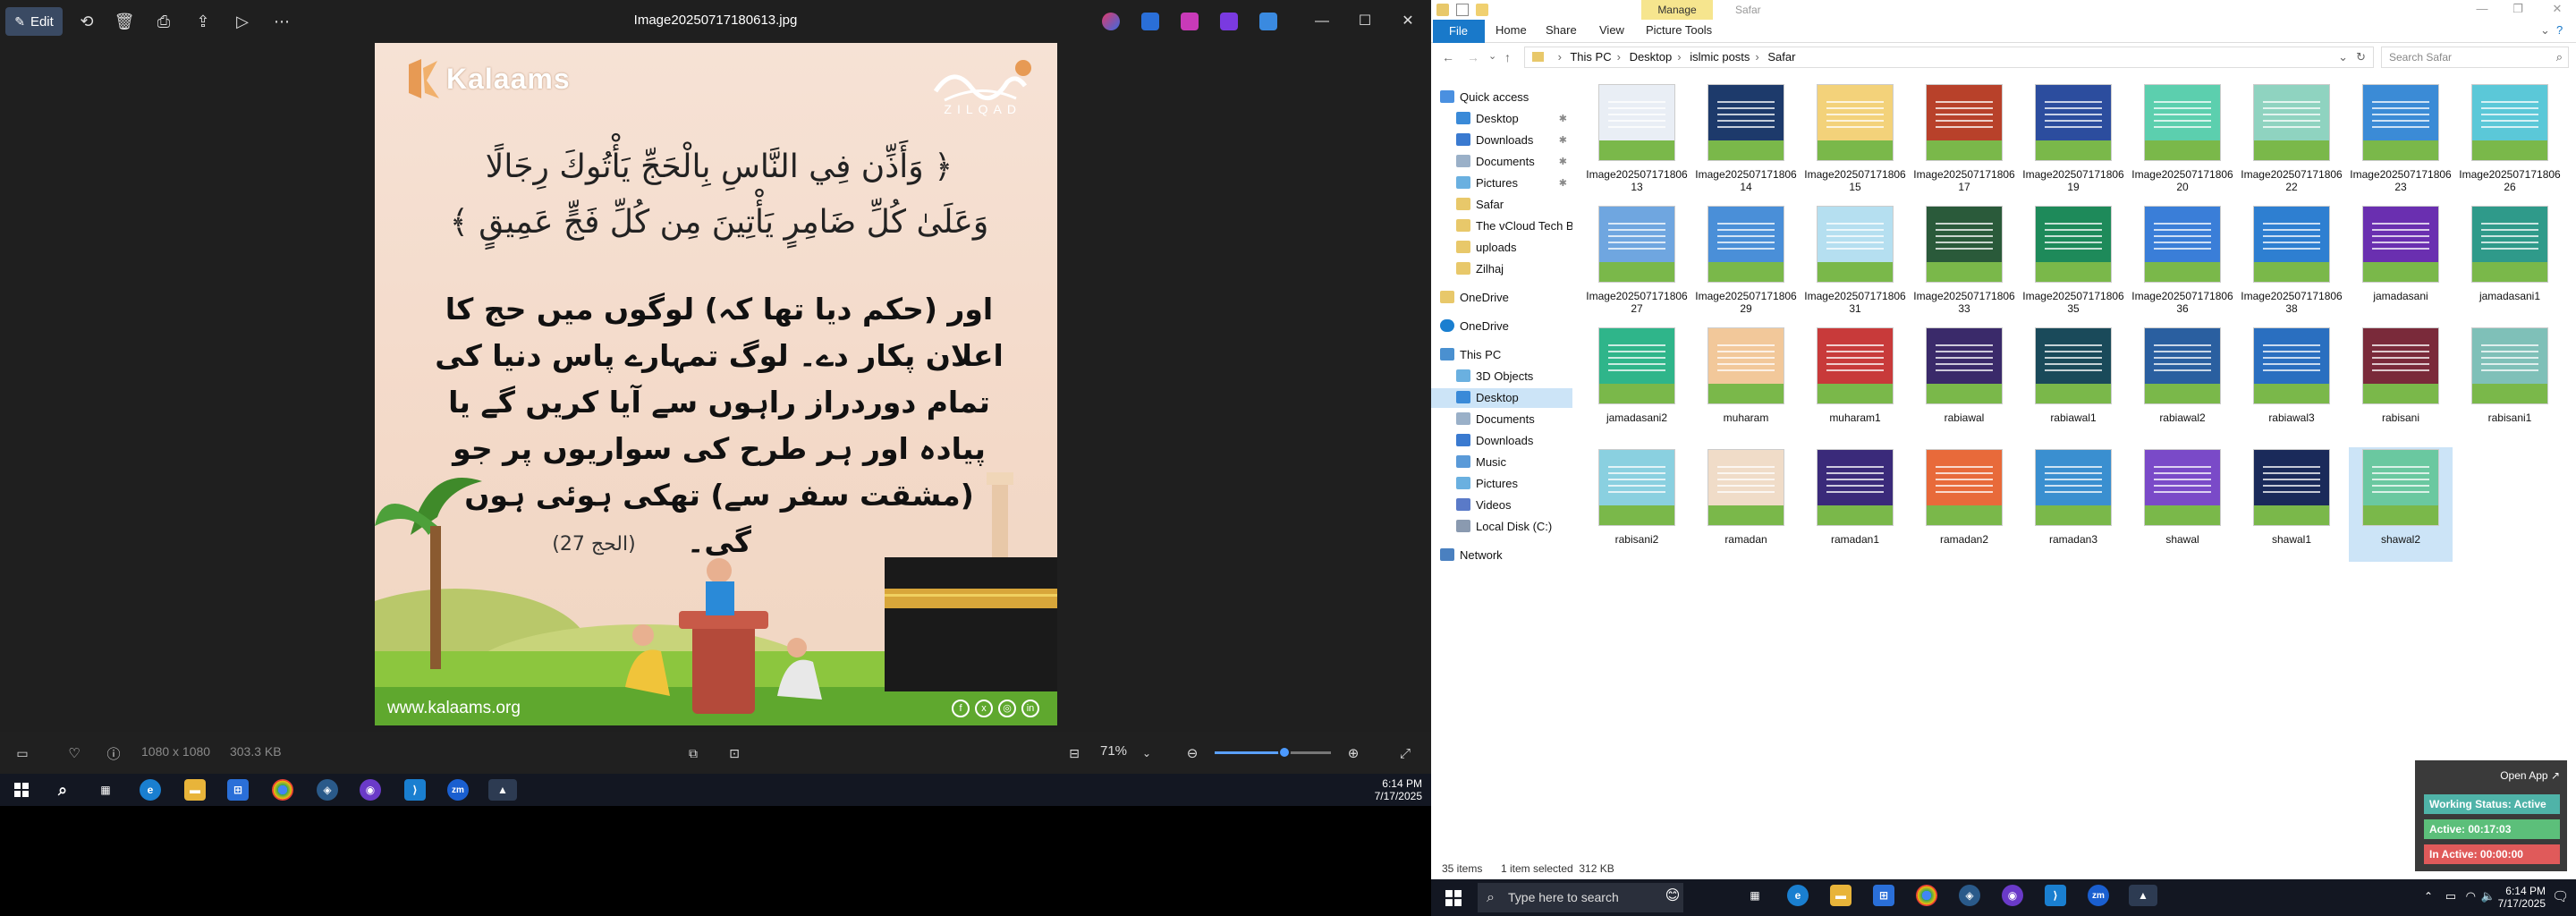 The height and width of the screenshot is (916, 2576). Describe the element at coordinates (1746, 504) in the screenshot. I see `file-tile: ramadan` at that location.